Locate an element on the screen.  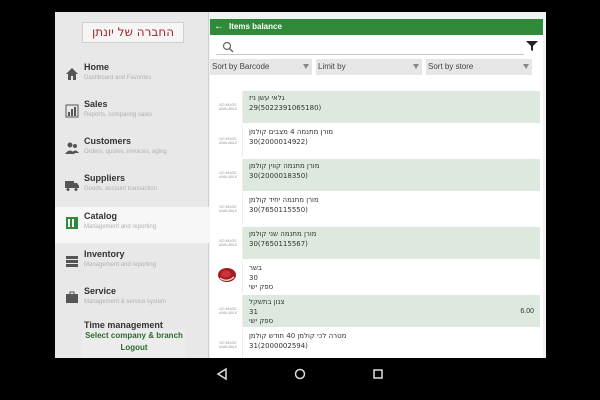
home-circle-icon is located at coordinates (300, 374).